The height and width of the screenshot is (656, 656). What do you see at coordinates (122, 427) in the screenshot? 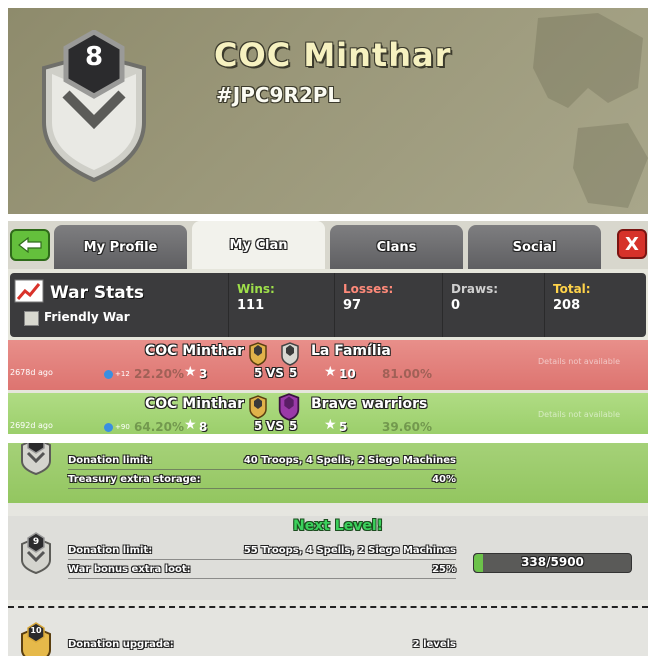
I see `clan-xp-gain: +90` at bounding box center [122, 427].